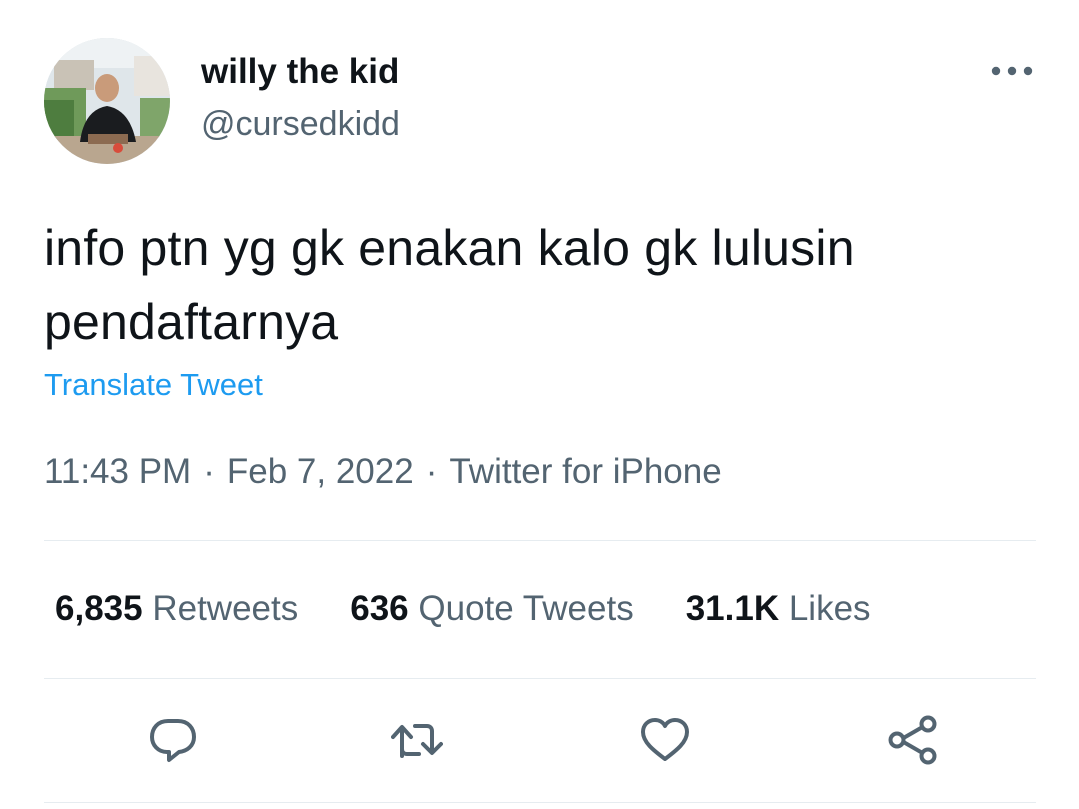  What do you see at coordinates (300, 72) in the screenshot?
I see `author-display-name: willy the kid` at bounding box center [300, 72].